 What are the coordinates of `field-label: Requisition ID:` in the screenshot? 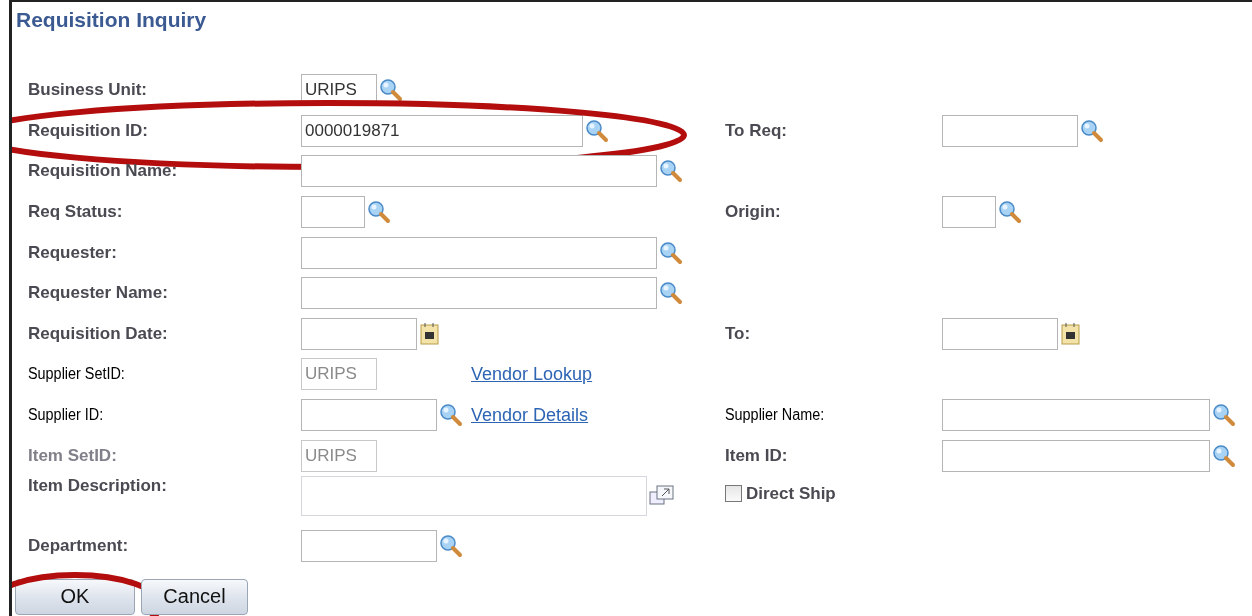 It's located at (88, 130).